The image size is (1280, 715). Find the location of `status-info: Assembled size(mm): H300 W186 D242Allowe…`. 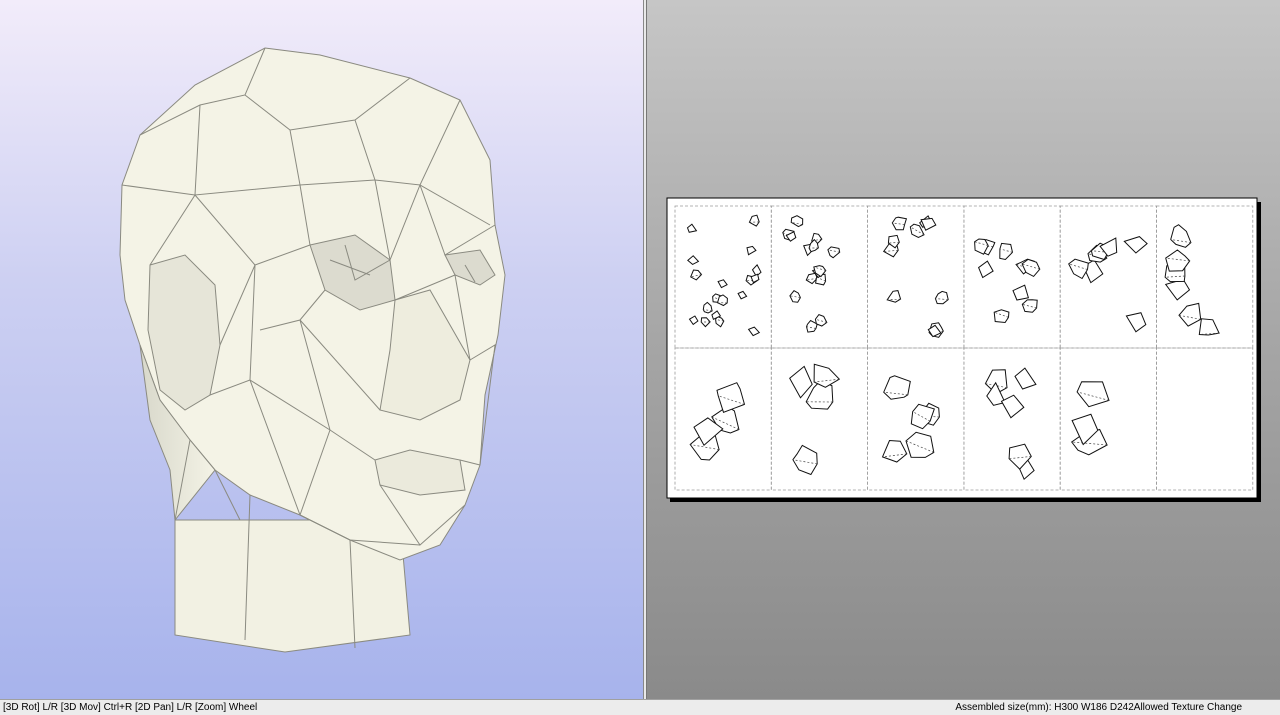

status-info: Assembled size(mm): H300 W186 D242Allowe… is located at coordinates (1098, 707).